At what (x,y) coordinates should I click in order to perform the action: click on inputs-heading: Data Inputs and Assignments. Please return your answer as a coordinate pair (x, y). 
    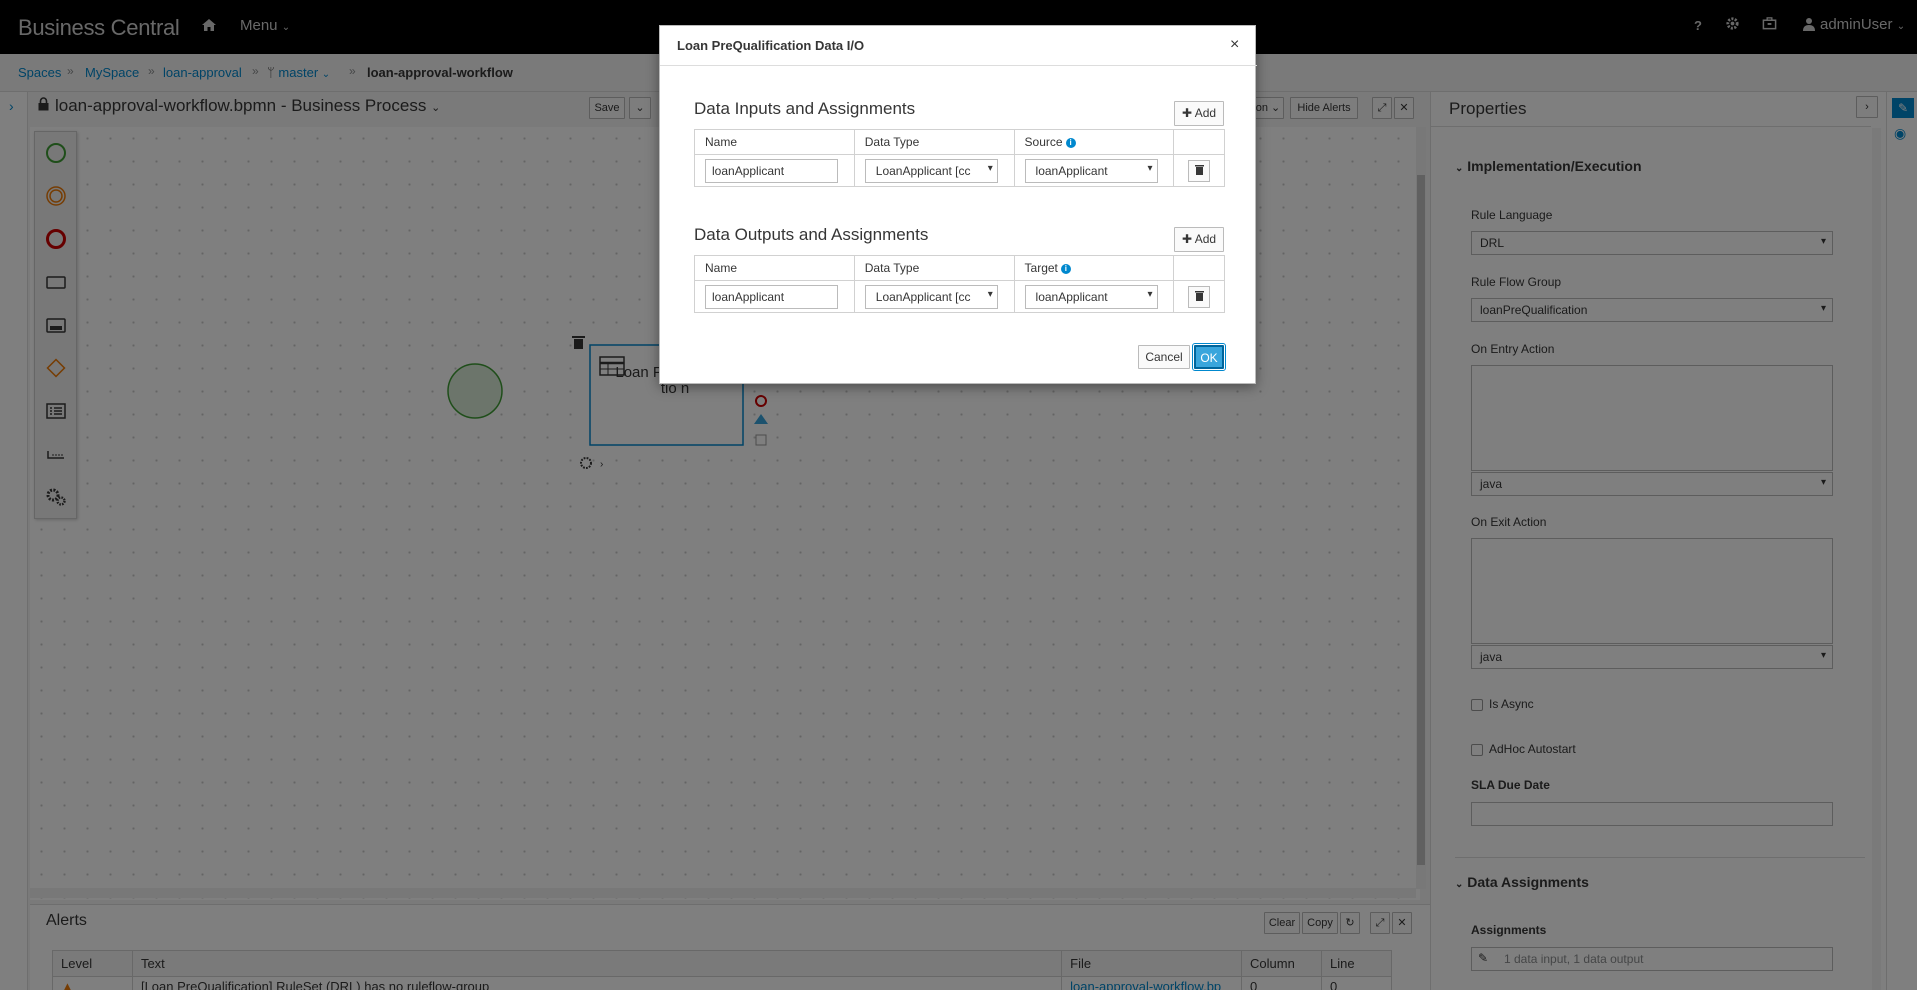
    Looking at the image, I should click on (805, 108).